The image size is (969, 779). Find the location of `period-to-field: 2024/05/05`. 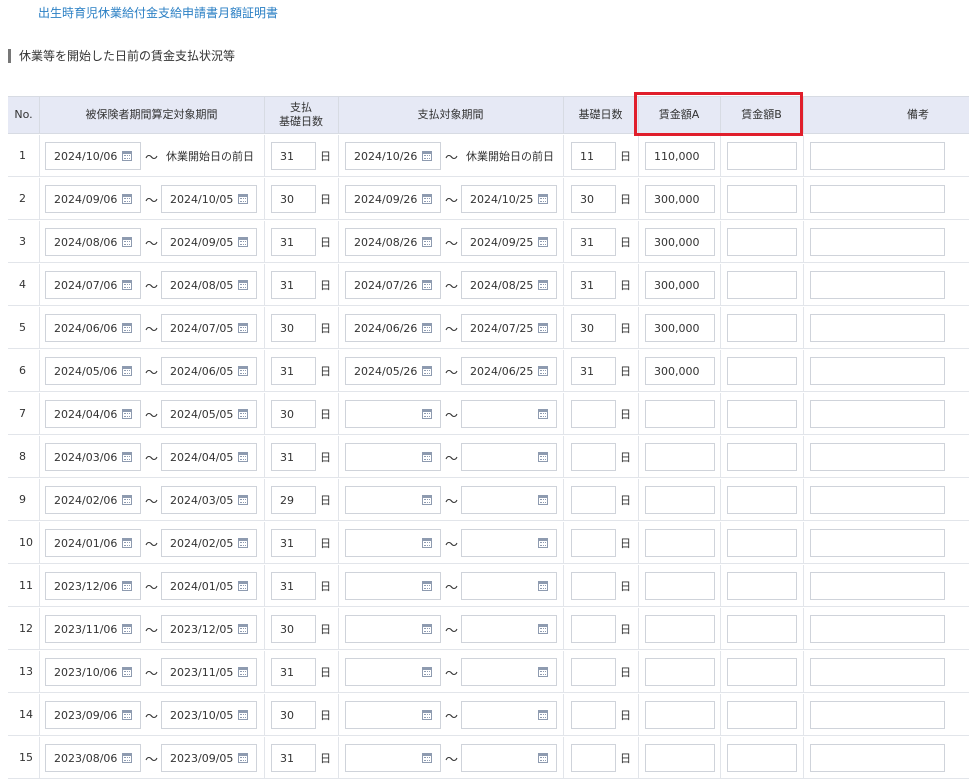

period-to-field: 2024/05/05 is located at coordinates (209, 414).